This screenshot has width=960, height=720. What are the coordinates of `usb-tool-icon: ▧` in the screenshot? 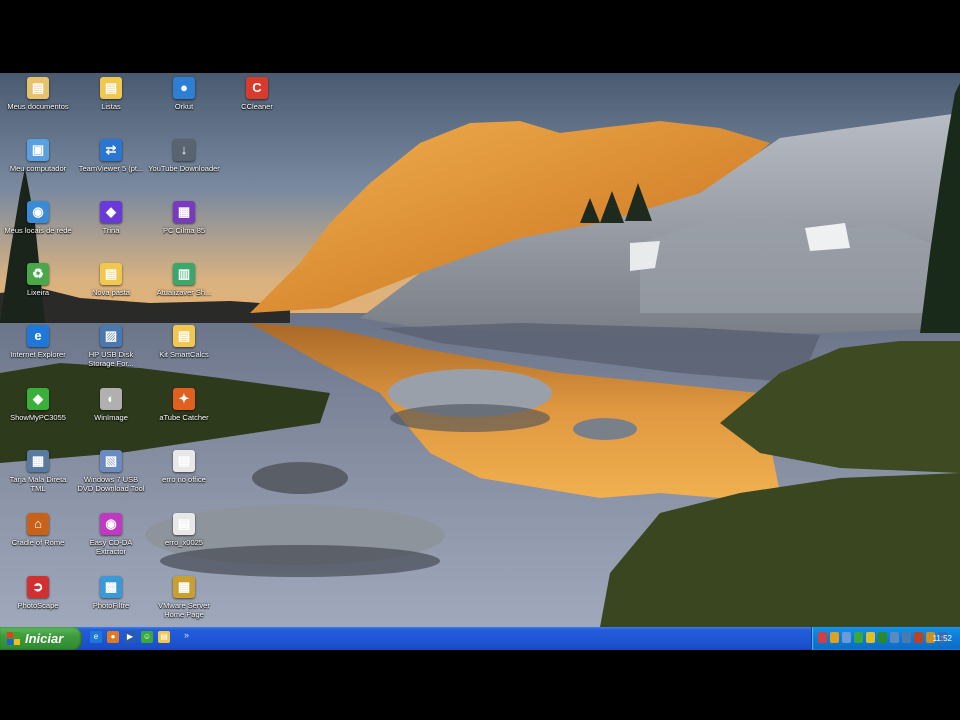 It's located at (111, 461).